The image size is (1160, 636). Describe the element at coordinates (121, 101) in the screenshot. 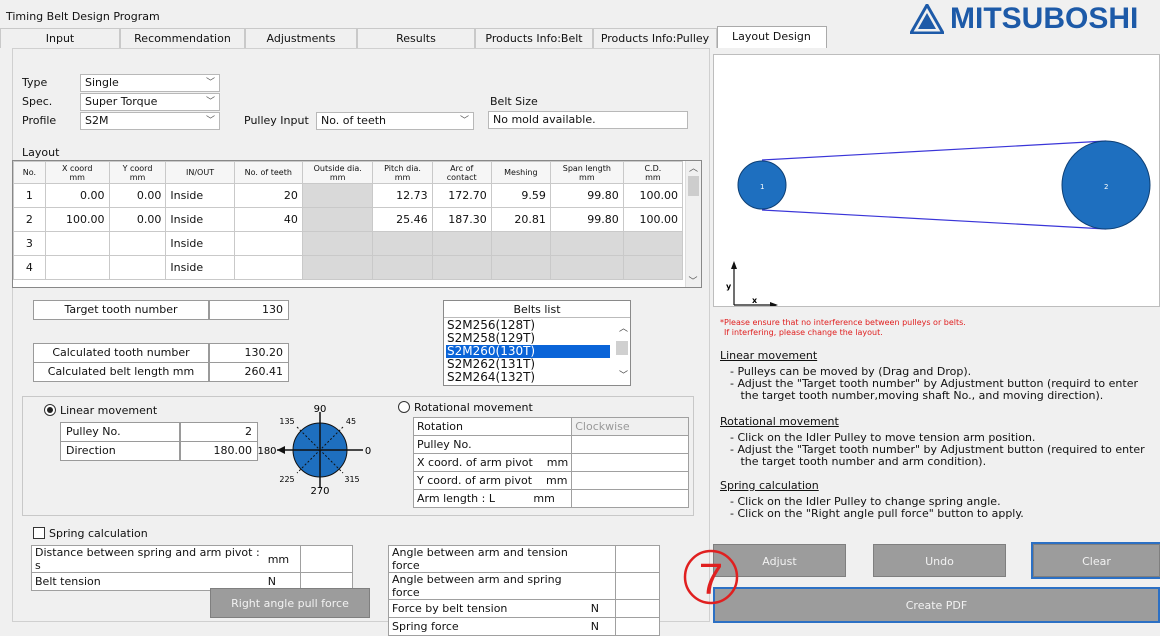

I see `spec-value: Super Torque` at that location.